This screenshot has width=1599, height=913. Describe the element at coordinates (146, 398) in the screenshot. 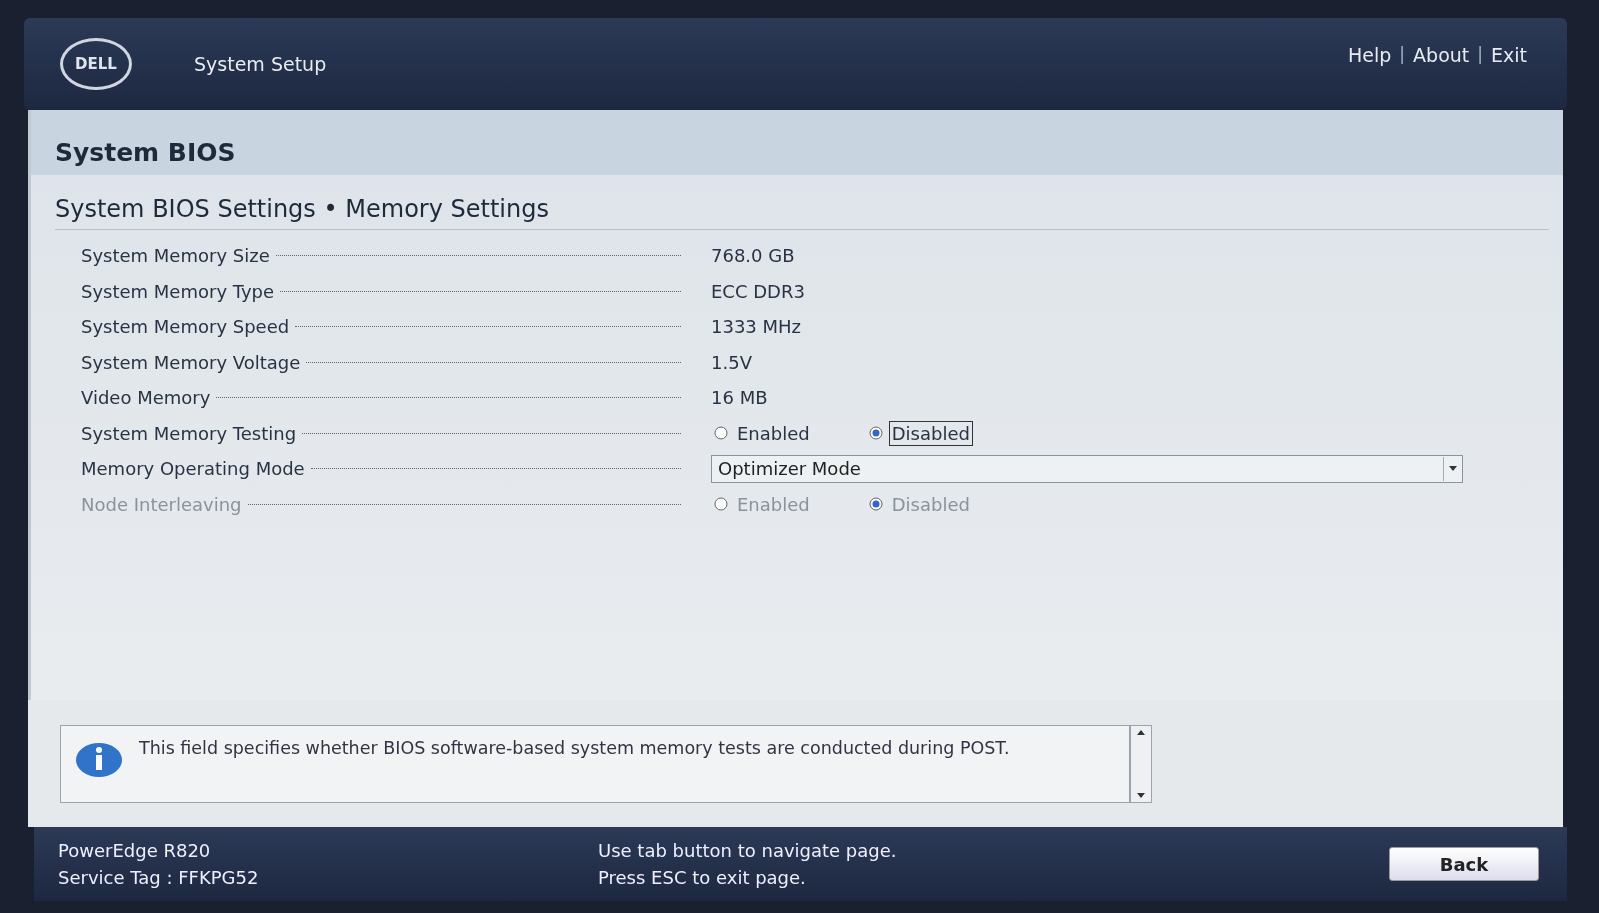

I see `setting-label: Video Memory` at that location.